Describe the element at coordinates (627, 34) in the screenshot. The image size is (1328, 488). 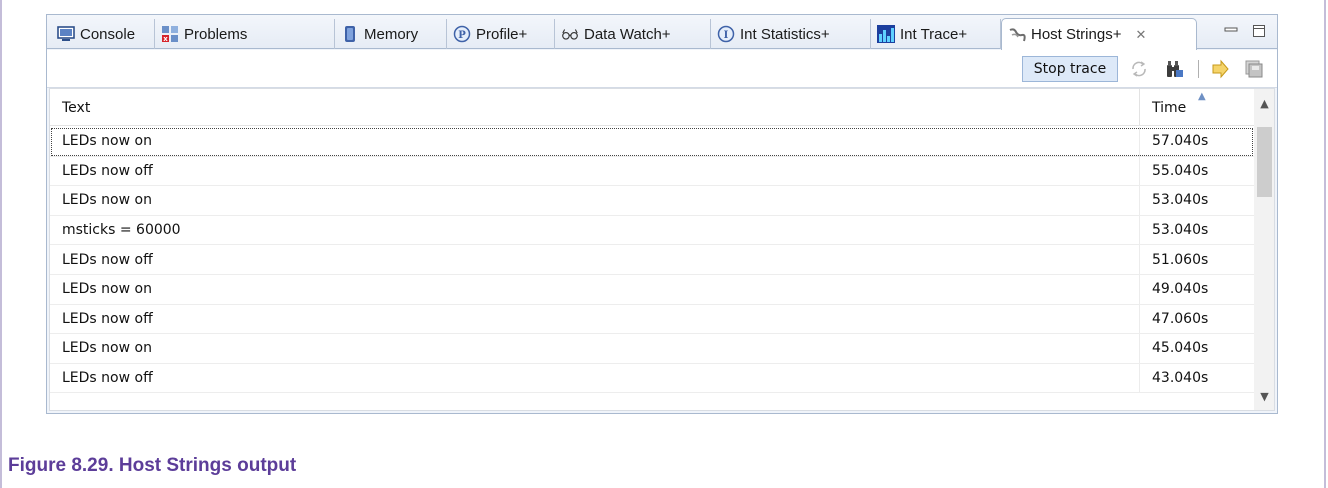
I see `tab-label: Data Watch+` at that location.